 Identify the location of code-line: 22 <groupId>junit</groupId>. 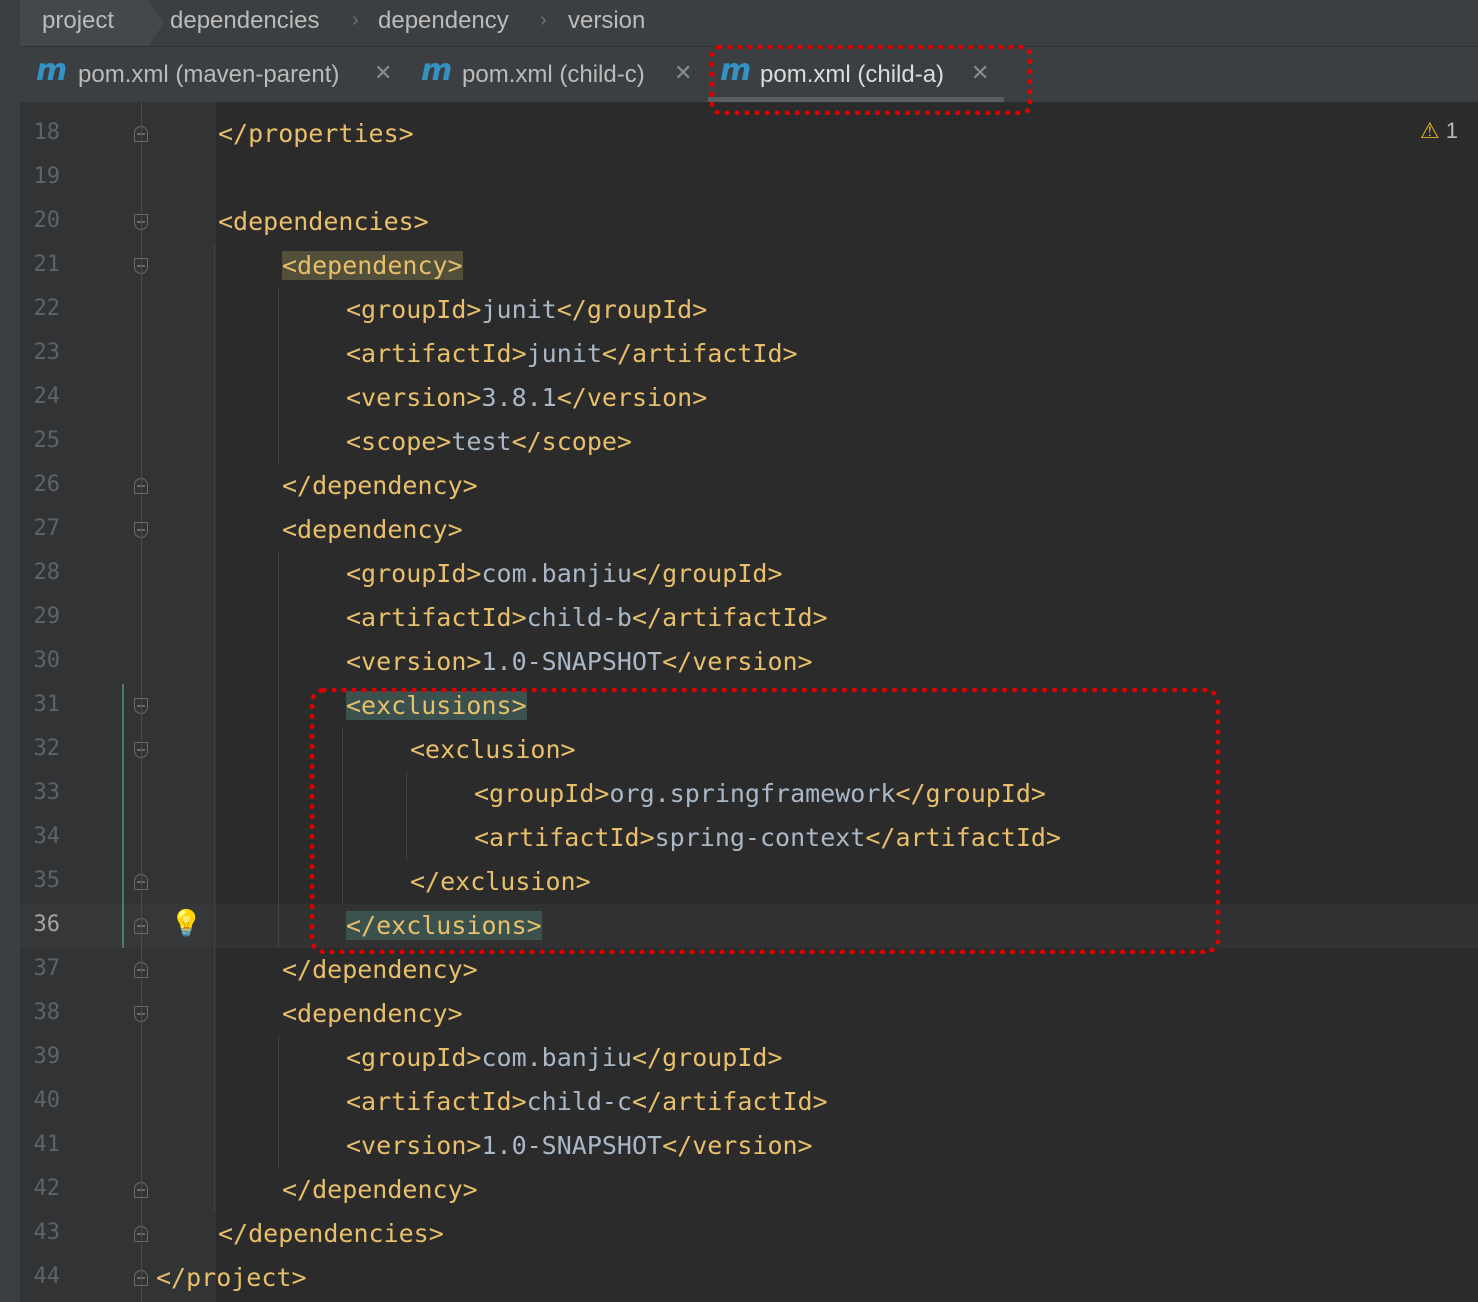
(749, 310).